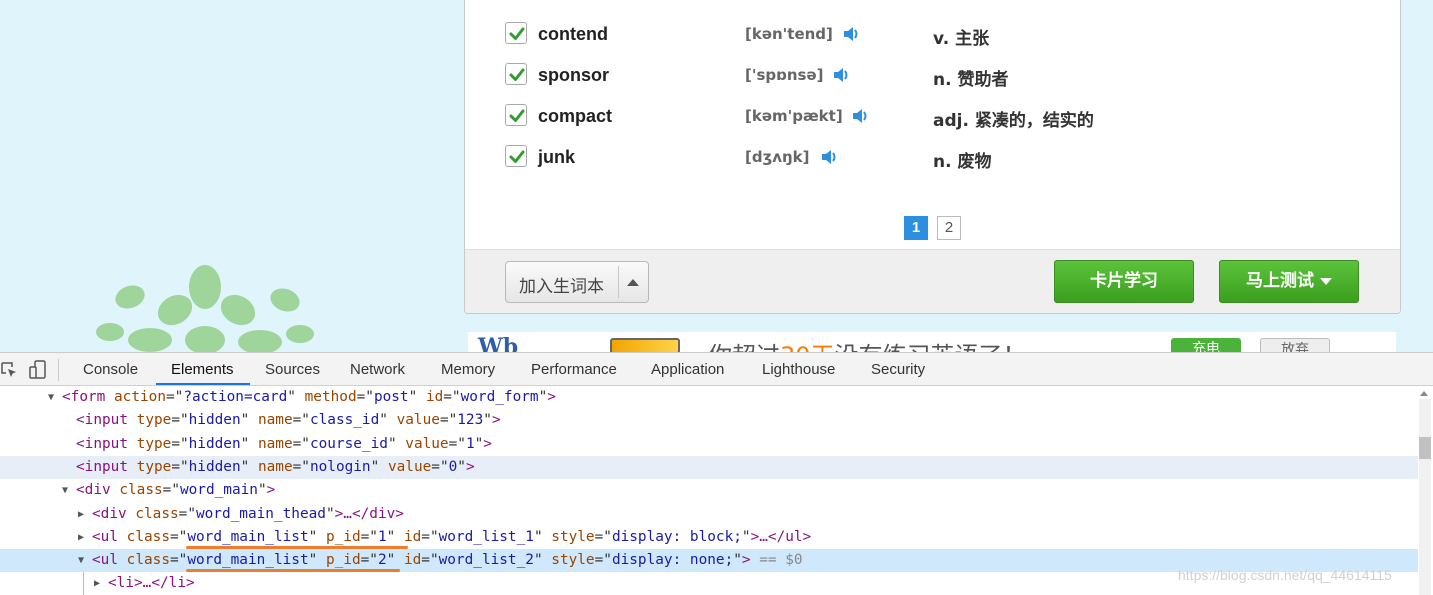  What do you see at coordinates (1124, 281) in the screenshot?
I see `card-study-button: 卡片学习` at bounding box center [1124, 281].